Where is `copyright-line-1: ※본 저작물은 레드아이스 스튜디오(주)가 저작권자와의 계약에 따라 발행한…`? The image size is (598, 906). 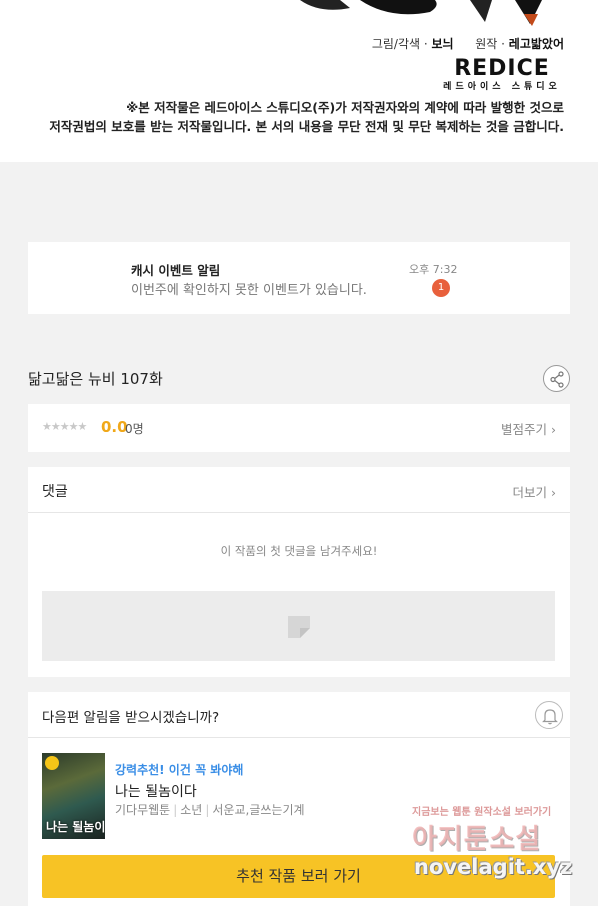
copyright-line-1: ※본 저작물은 레드아이스 스튜디오(주)가 저작권자와의 계약에 따라 발행한… is located at coordinates (345, 107).